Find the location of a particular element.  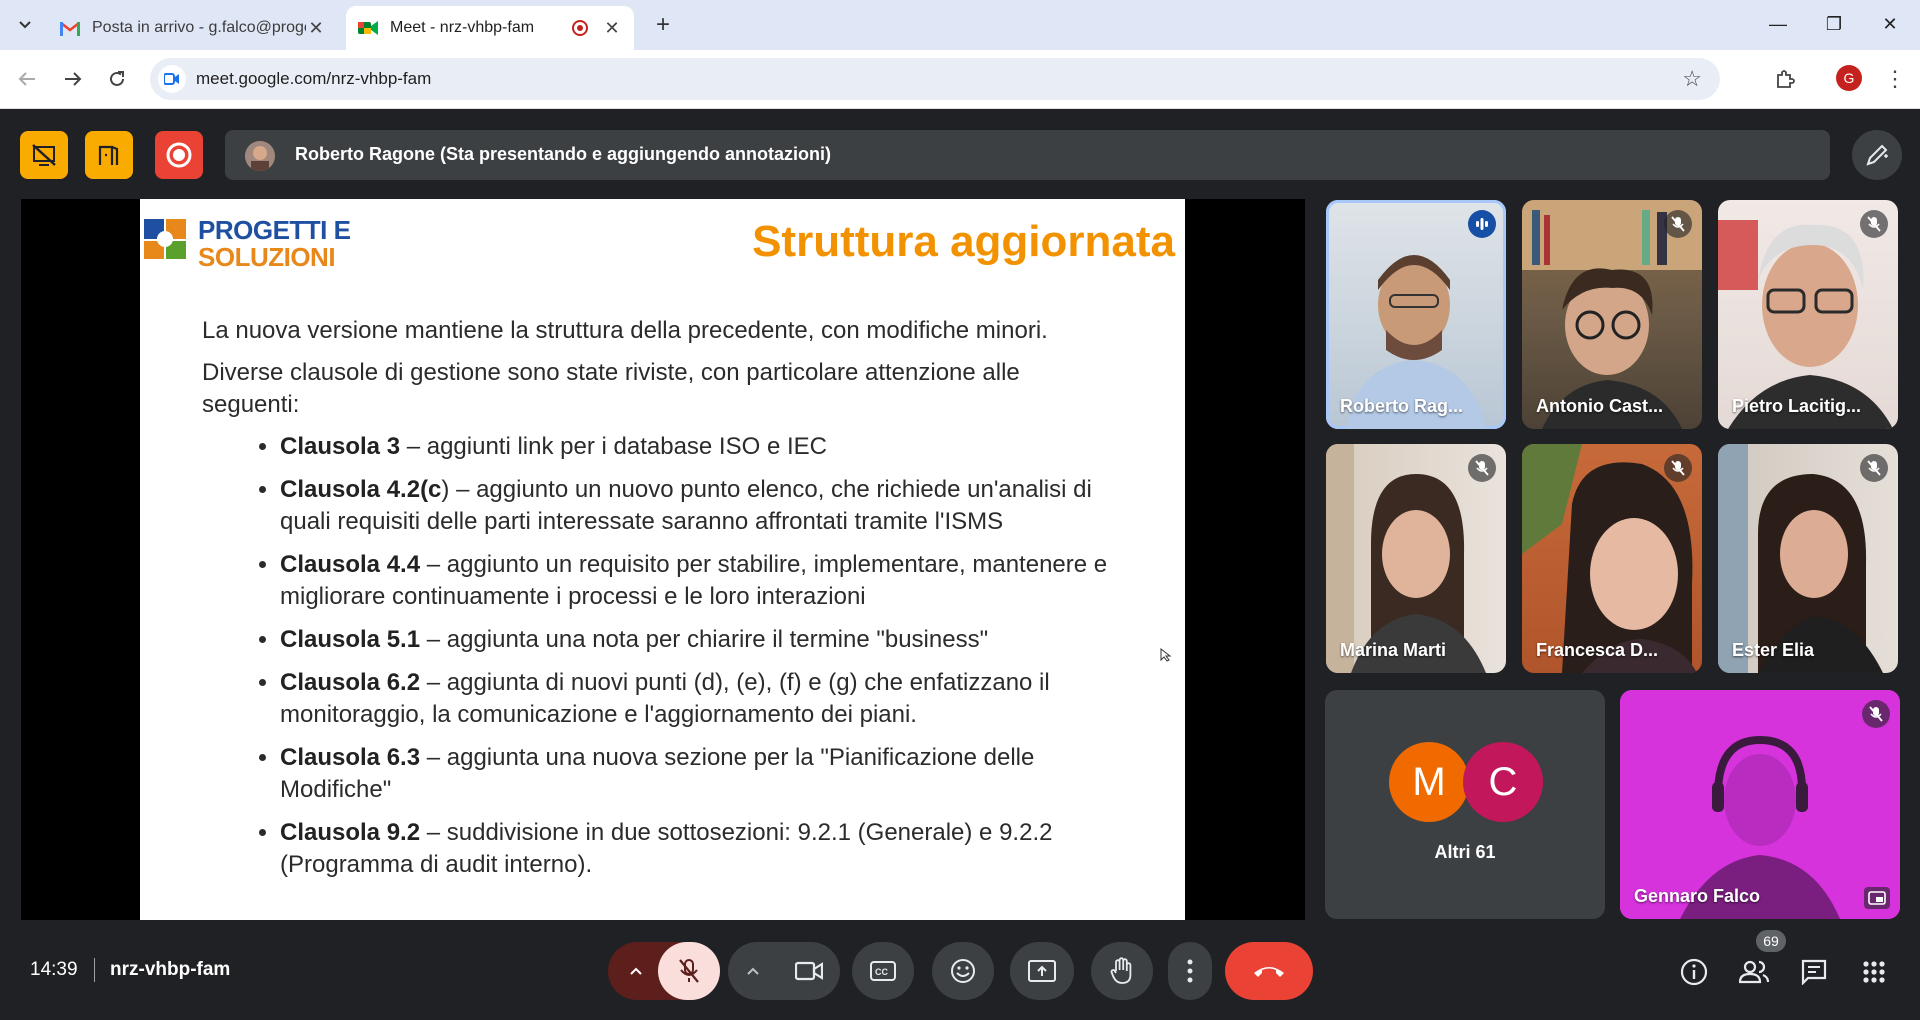

forward-icon is located at coordinates (73, 79).